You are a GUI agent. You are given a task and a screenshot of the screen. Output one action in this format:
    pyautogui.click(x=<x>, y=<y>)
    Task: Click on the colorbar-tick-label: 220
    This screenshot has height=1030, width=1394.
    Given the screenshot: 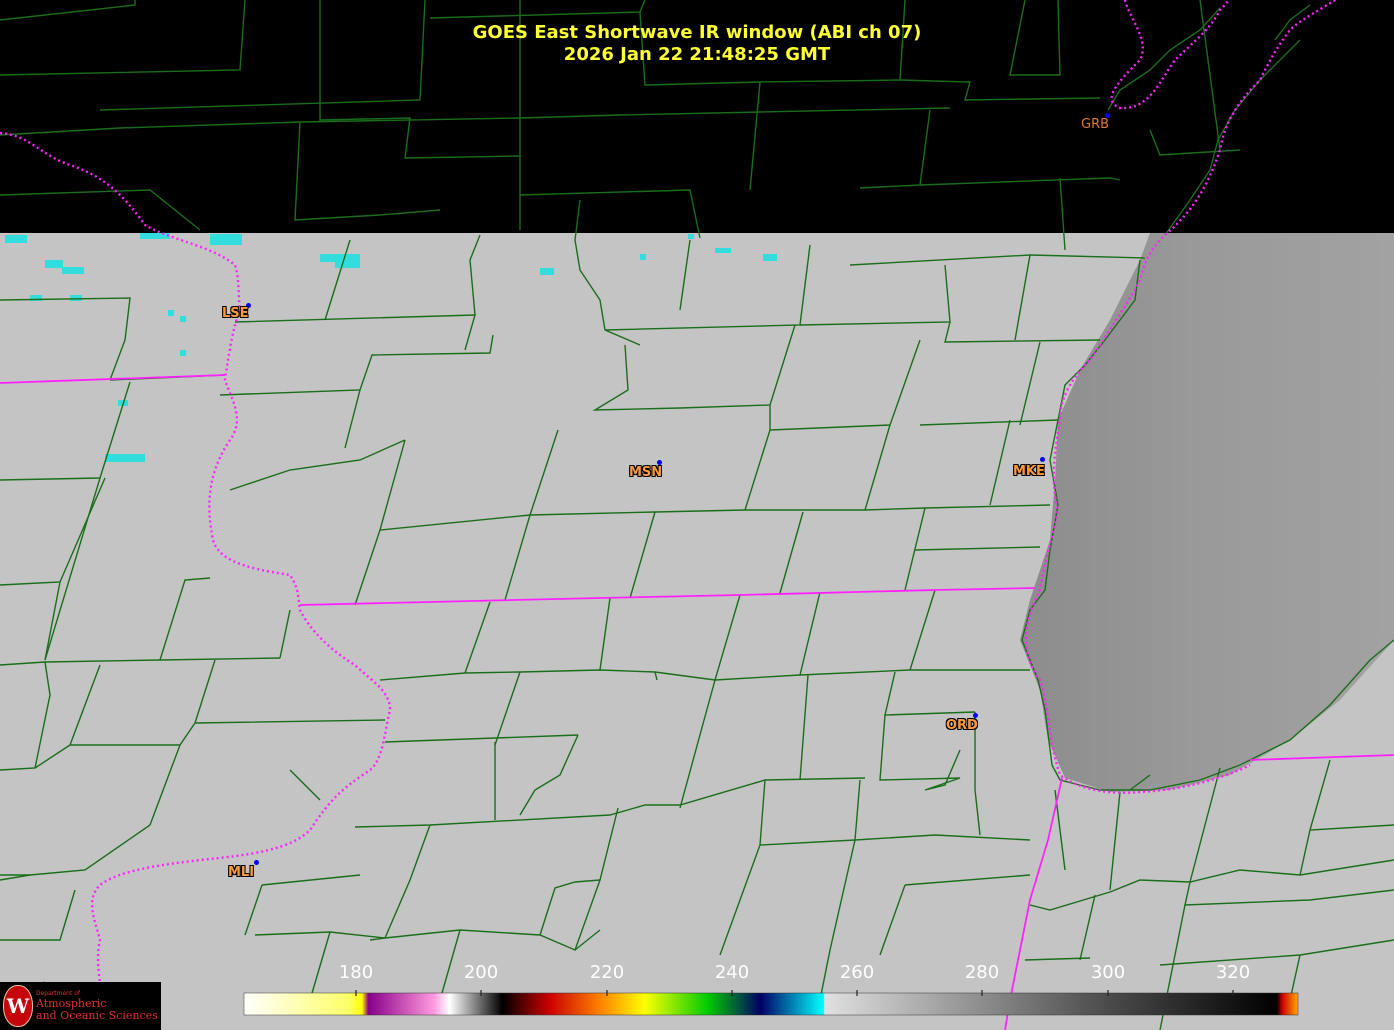 What is the action you would take?
    pyautogui.click(x=607, y=972)
    